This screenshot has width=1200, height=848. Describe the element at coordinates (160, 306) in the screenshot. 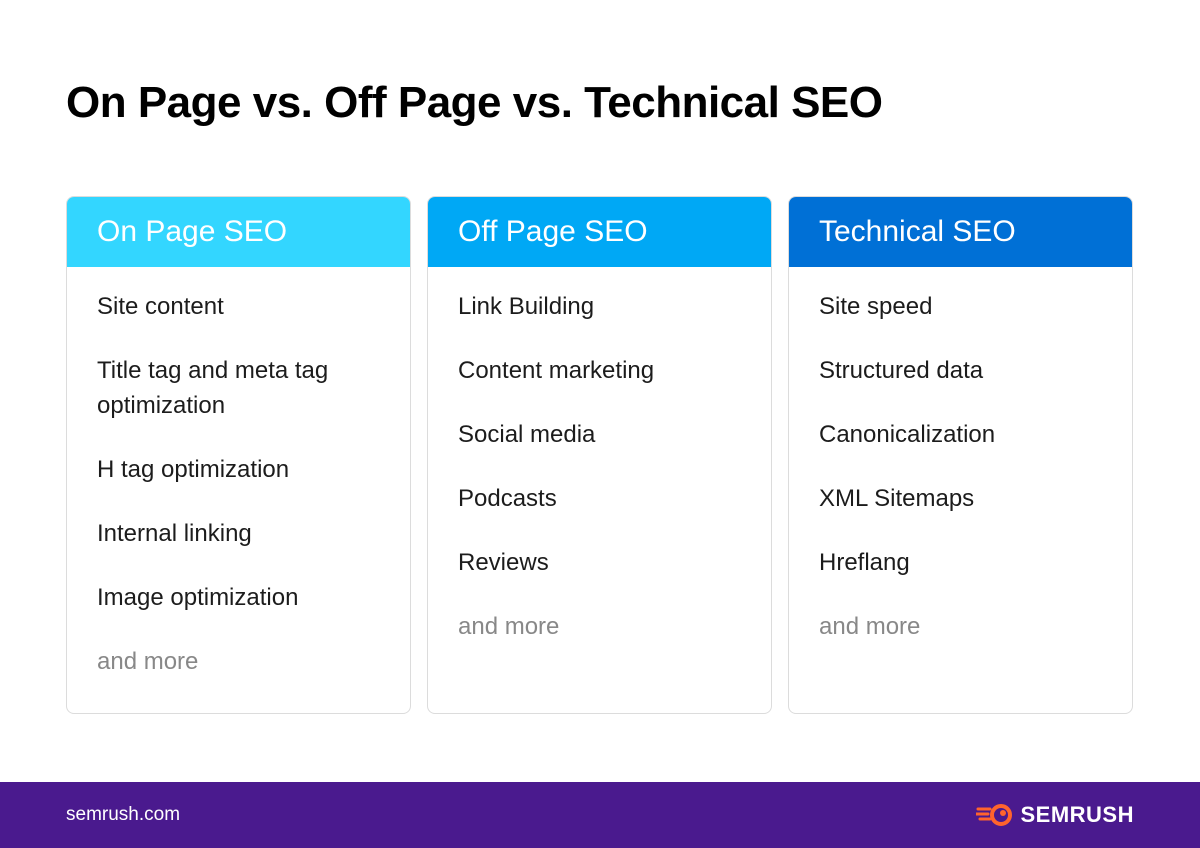

I see `list-item: Site content` at that location.